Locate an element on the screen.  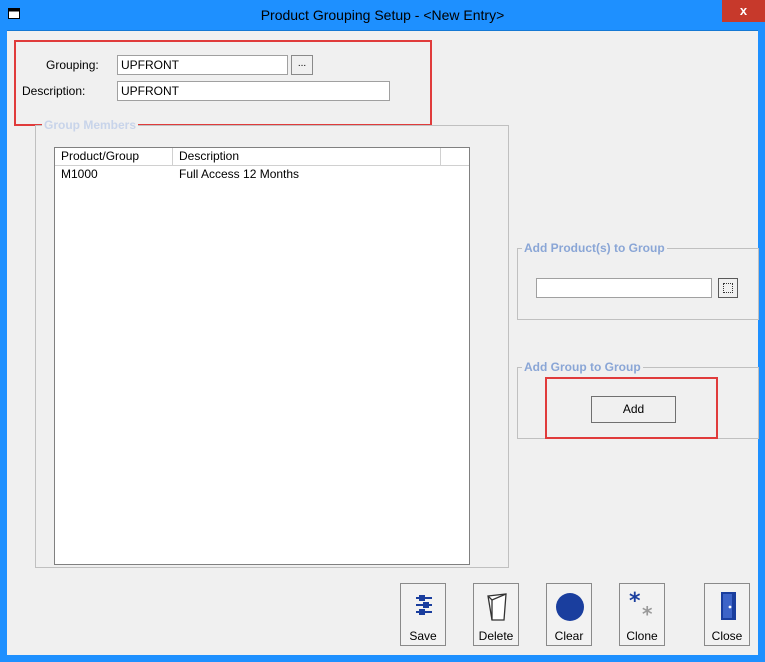
title-bar: Product Grouping Setup - <New Entry> x is located at coordinates (382, 15).